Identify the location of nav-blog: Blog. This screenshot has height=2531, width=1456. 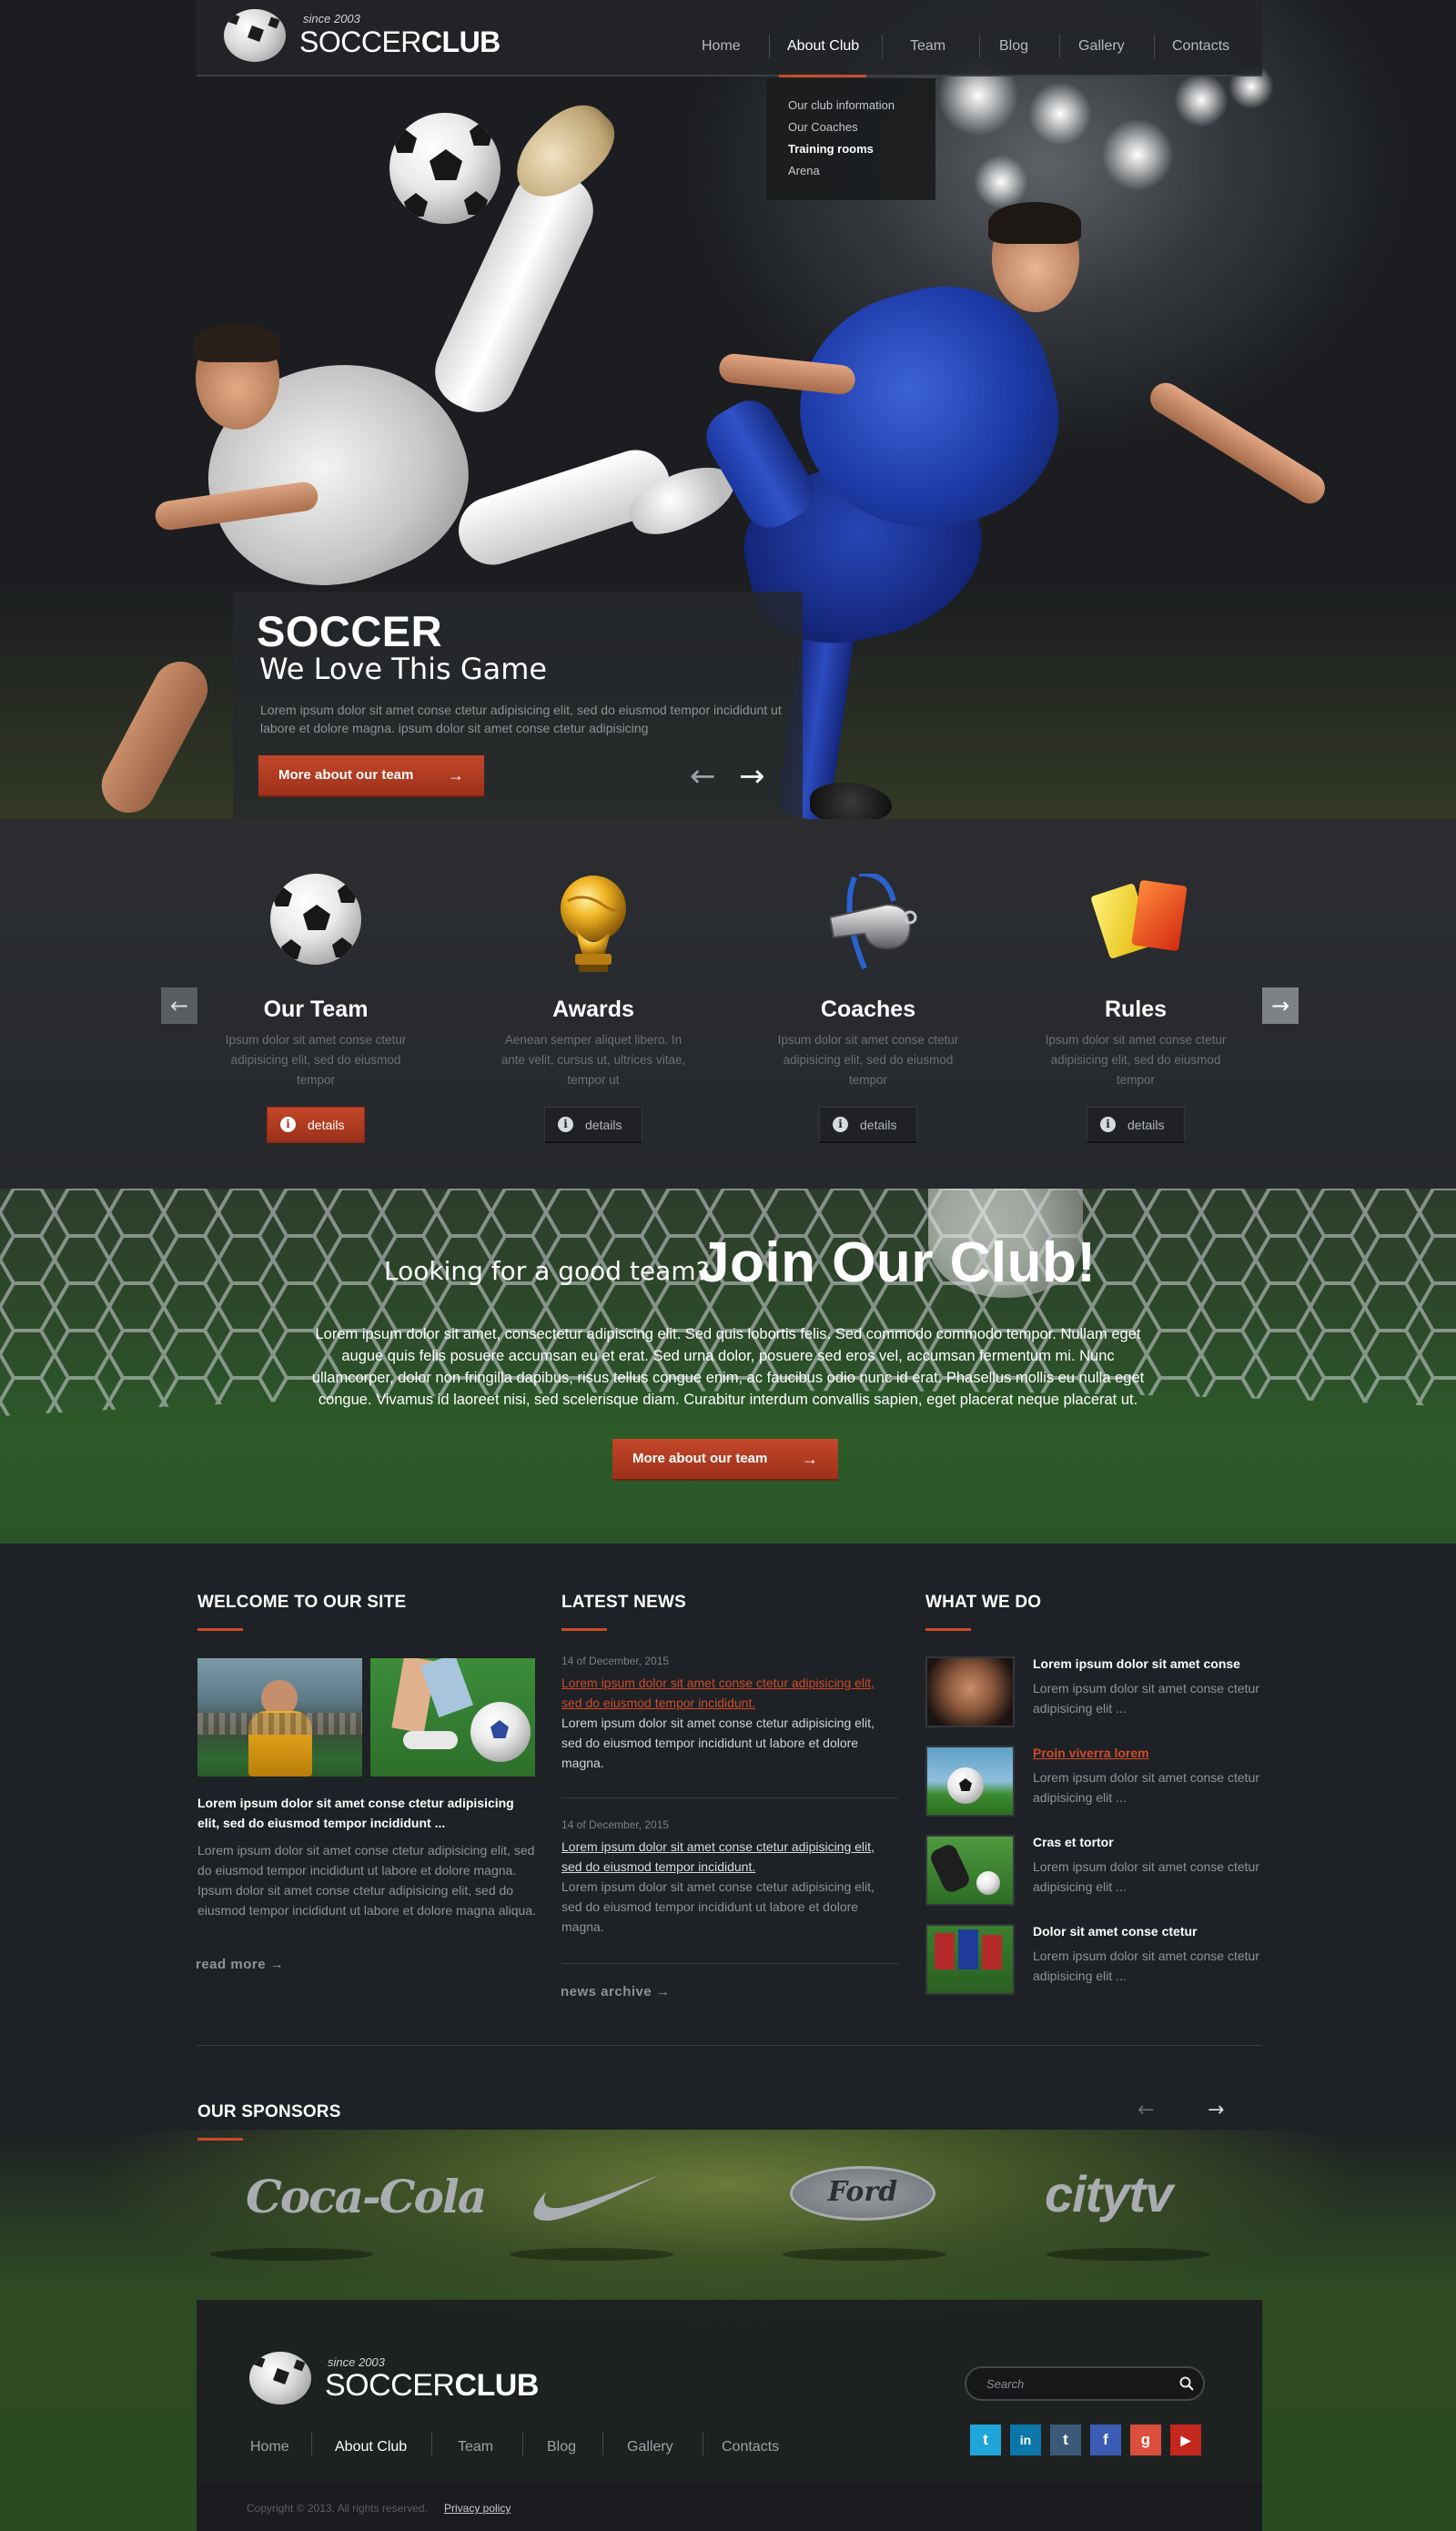
(1014, 46).